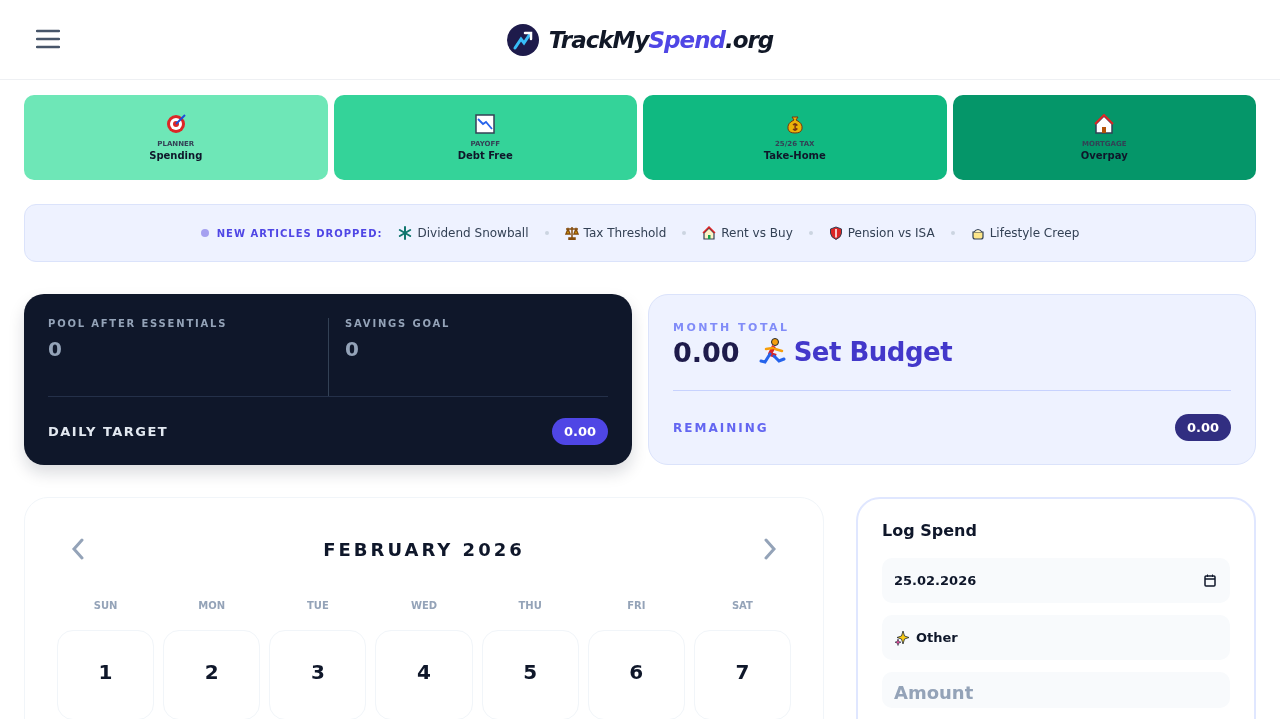  Describe the element at coordinates (463, 233) in the screenshot. I see `article-link: Dividend Snowball` at that location.